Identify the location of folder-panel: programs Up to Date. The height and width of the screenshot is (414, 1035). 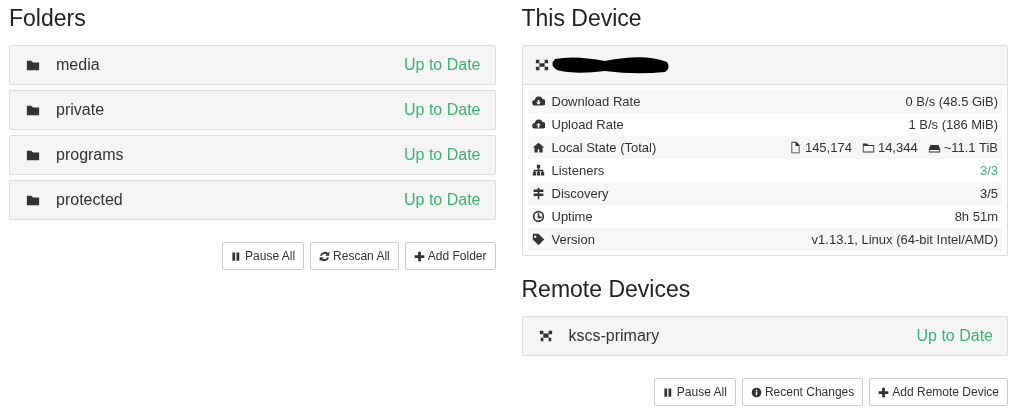
(252, 155).